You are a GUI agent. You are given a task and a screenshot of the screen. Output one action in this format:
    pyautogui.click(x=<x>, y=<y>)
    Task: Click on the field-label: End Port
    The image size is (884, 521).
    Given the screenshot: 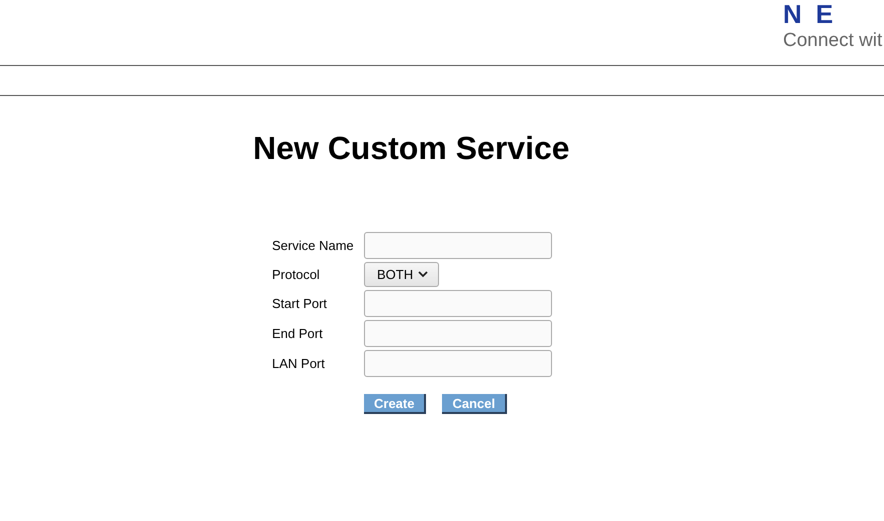 What is the action you would take?
    pyautogui.click(x=298, y=333)
    